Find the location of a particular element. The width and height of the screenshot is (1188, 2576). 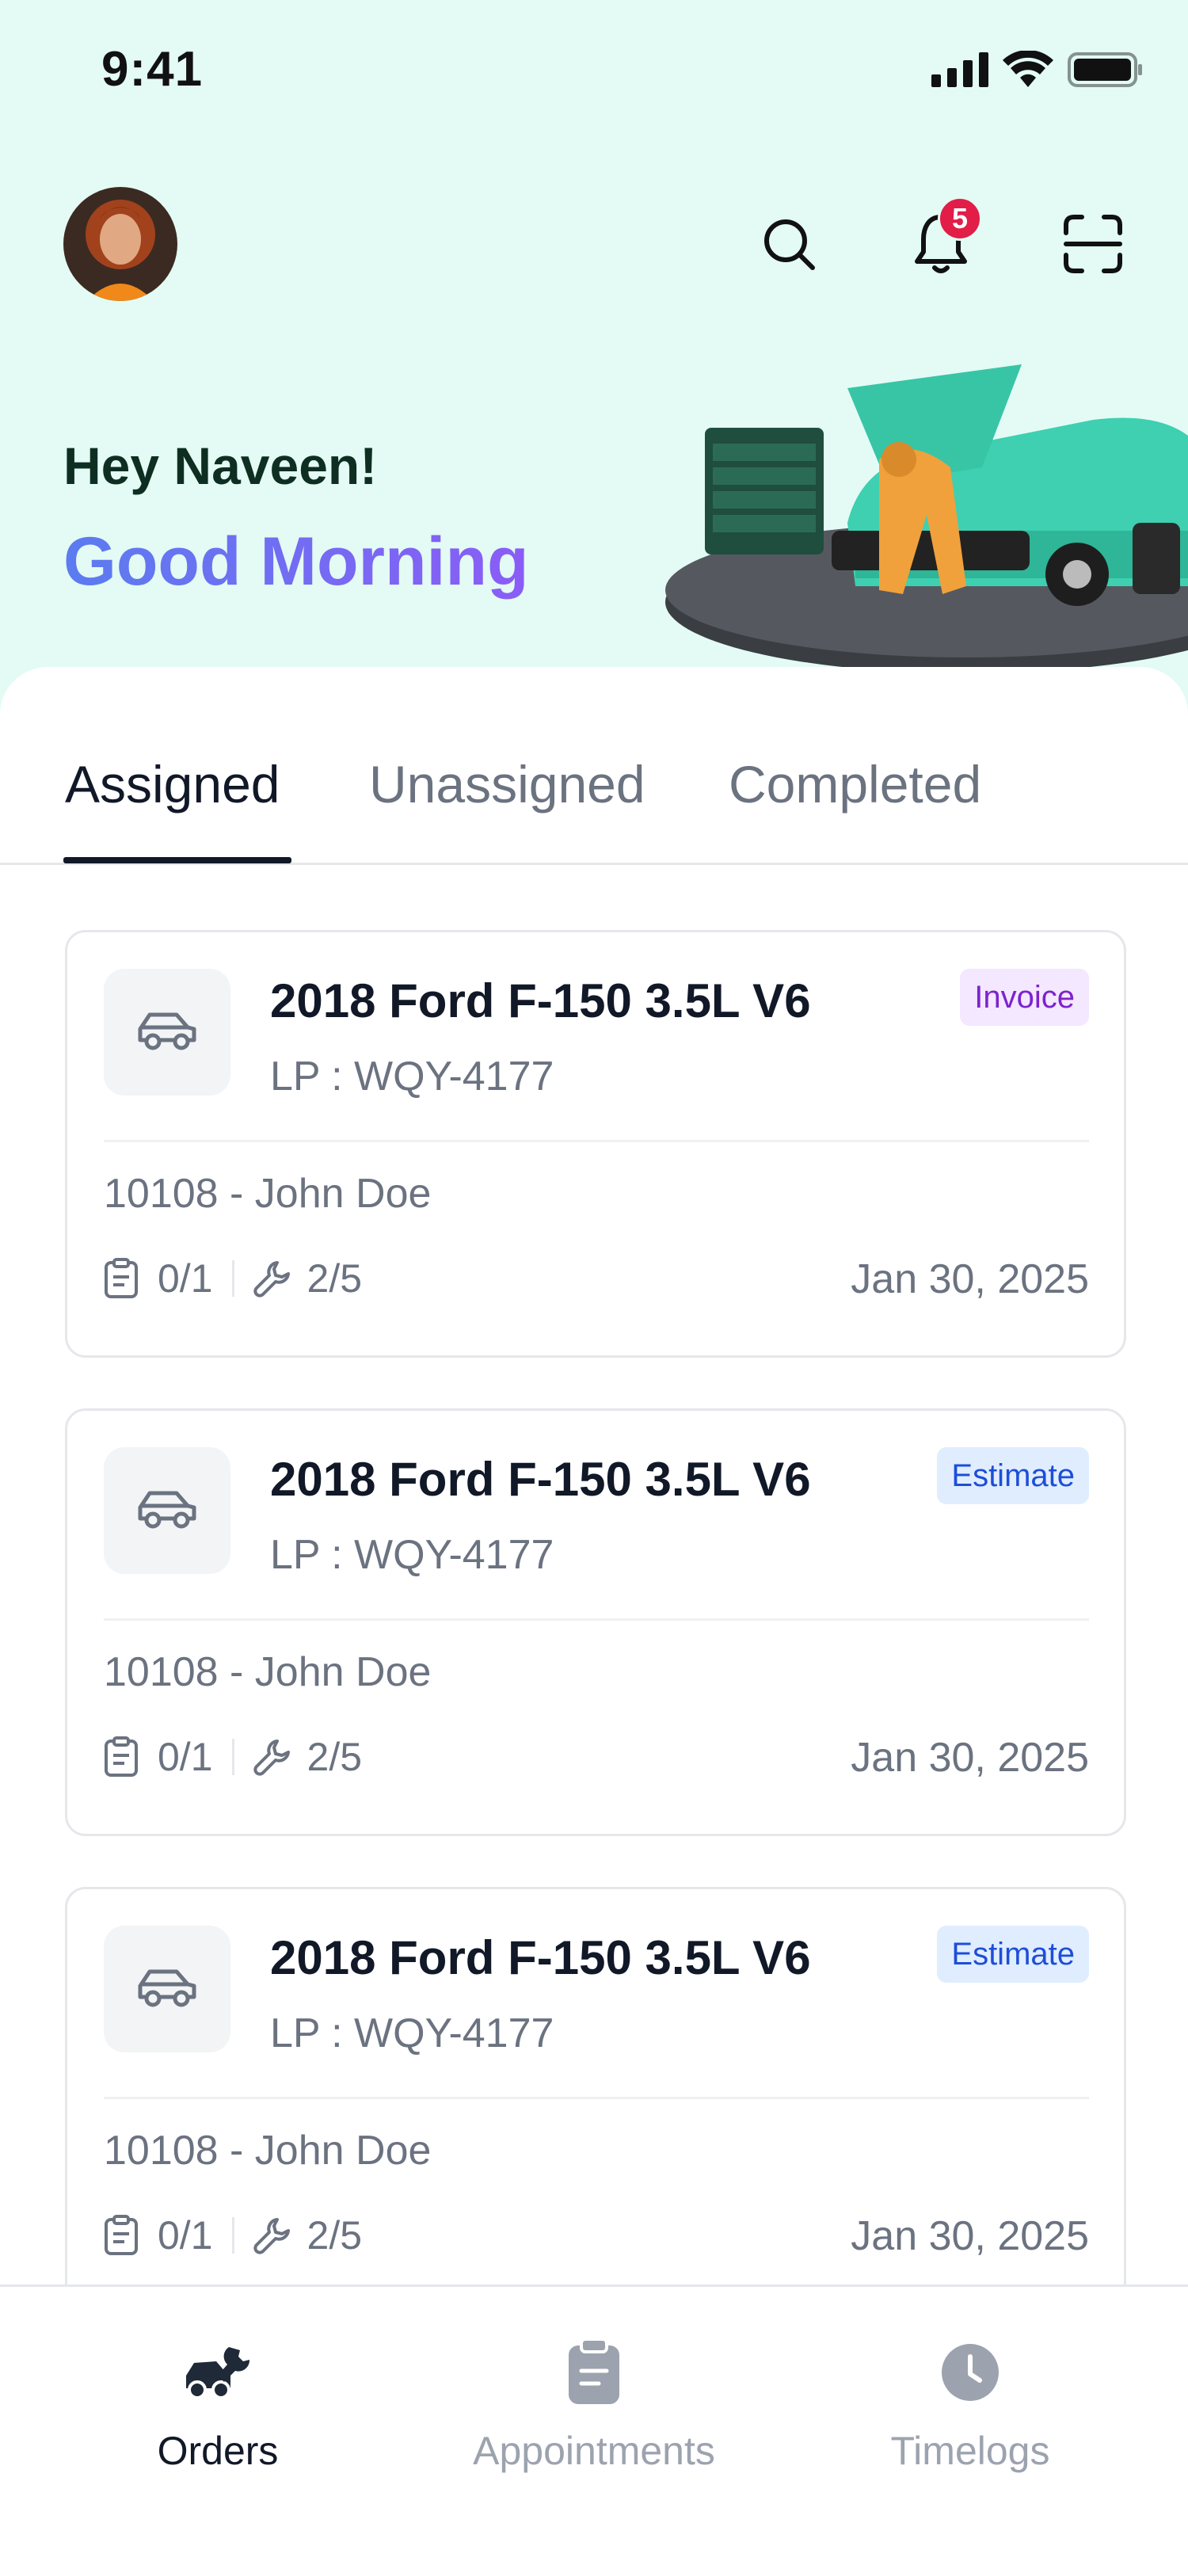

mechanic-illustration is located at coordinates (926, 519).